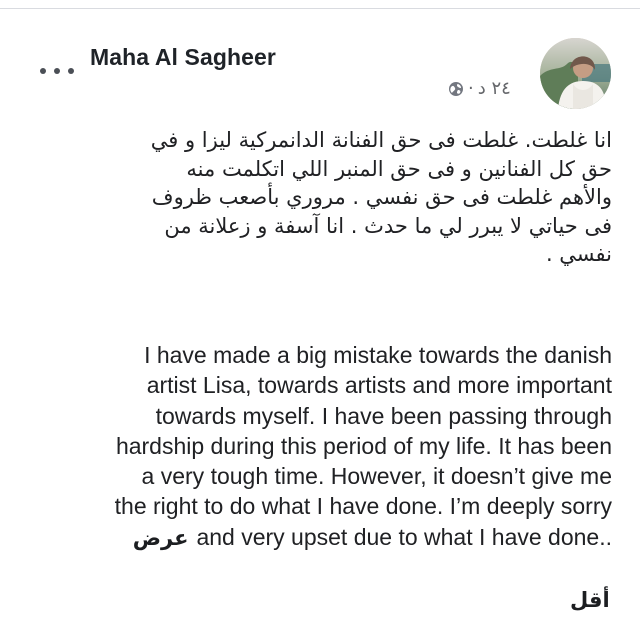 This screenshot has width=640, height=638. Describe the element at coordinates (161, 538) in the screenshot. I see `see-more-link: عرض` at that location.